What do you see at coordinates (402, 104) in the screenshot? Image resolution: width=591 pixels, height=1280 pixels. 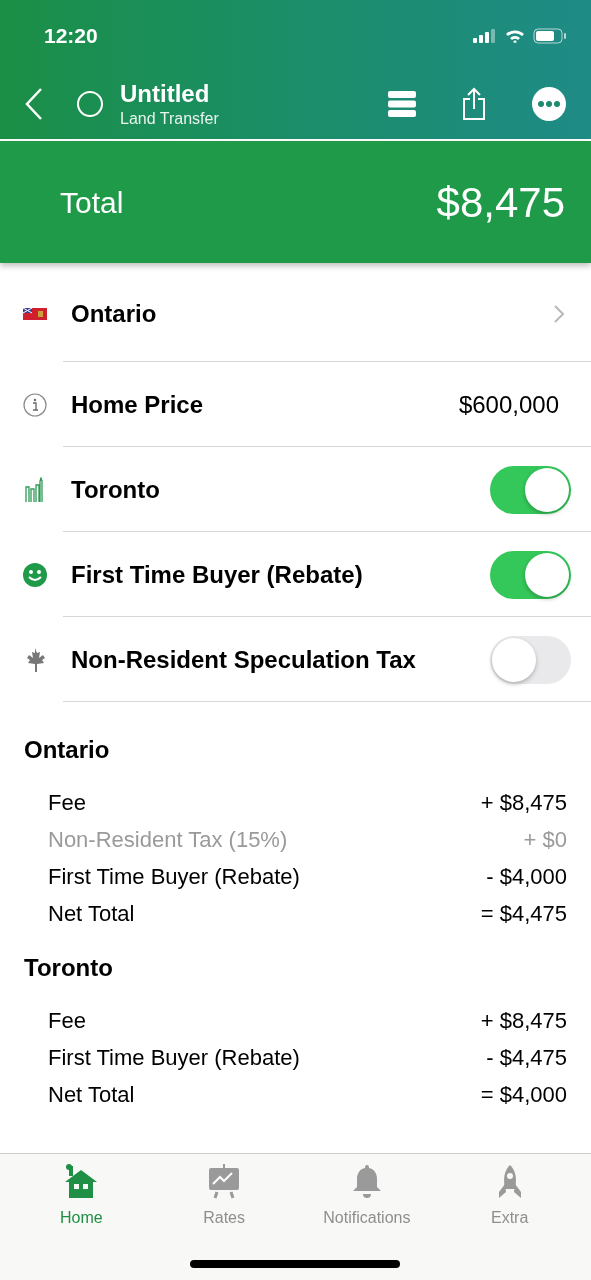 I see `list-icon` at bounding box center [402, 104].